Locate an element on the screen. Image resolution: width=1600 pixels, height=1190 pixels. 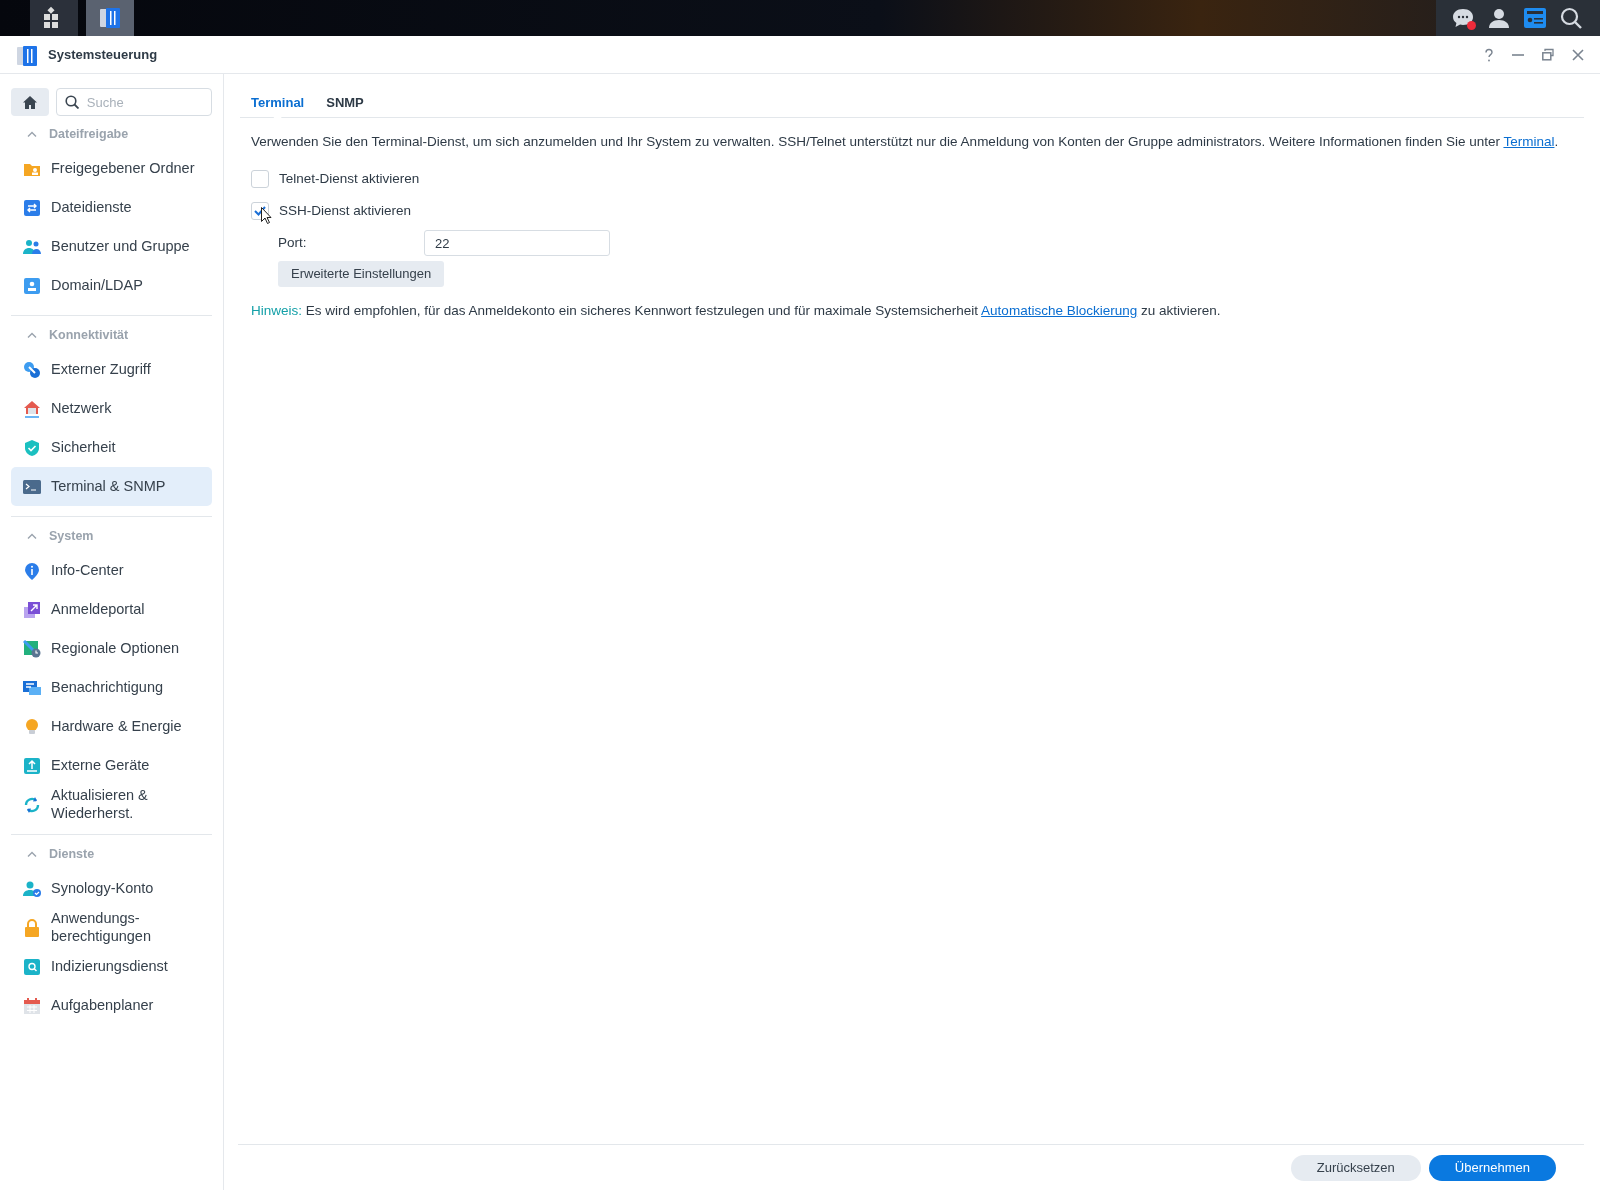
contact-card-icon is located at coordinates (32, 285).